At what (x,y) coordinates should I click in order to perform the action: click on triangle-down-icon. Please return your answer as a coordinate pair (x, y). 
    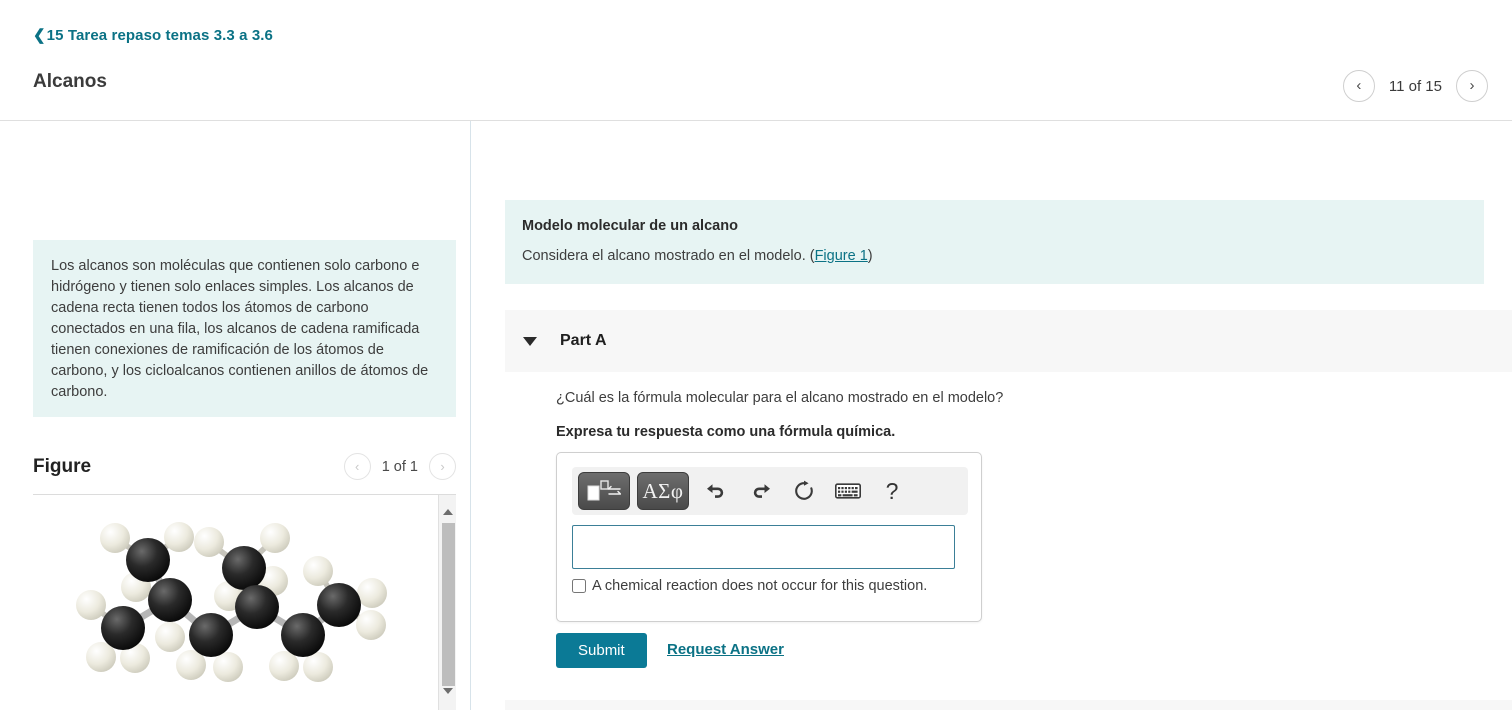
    Looking at the image, I should click on (448, 691).